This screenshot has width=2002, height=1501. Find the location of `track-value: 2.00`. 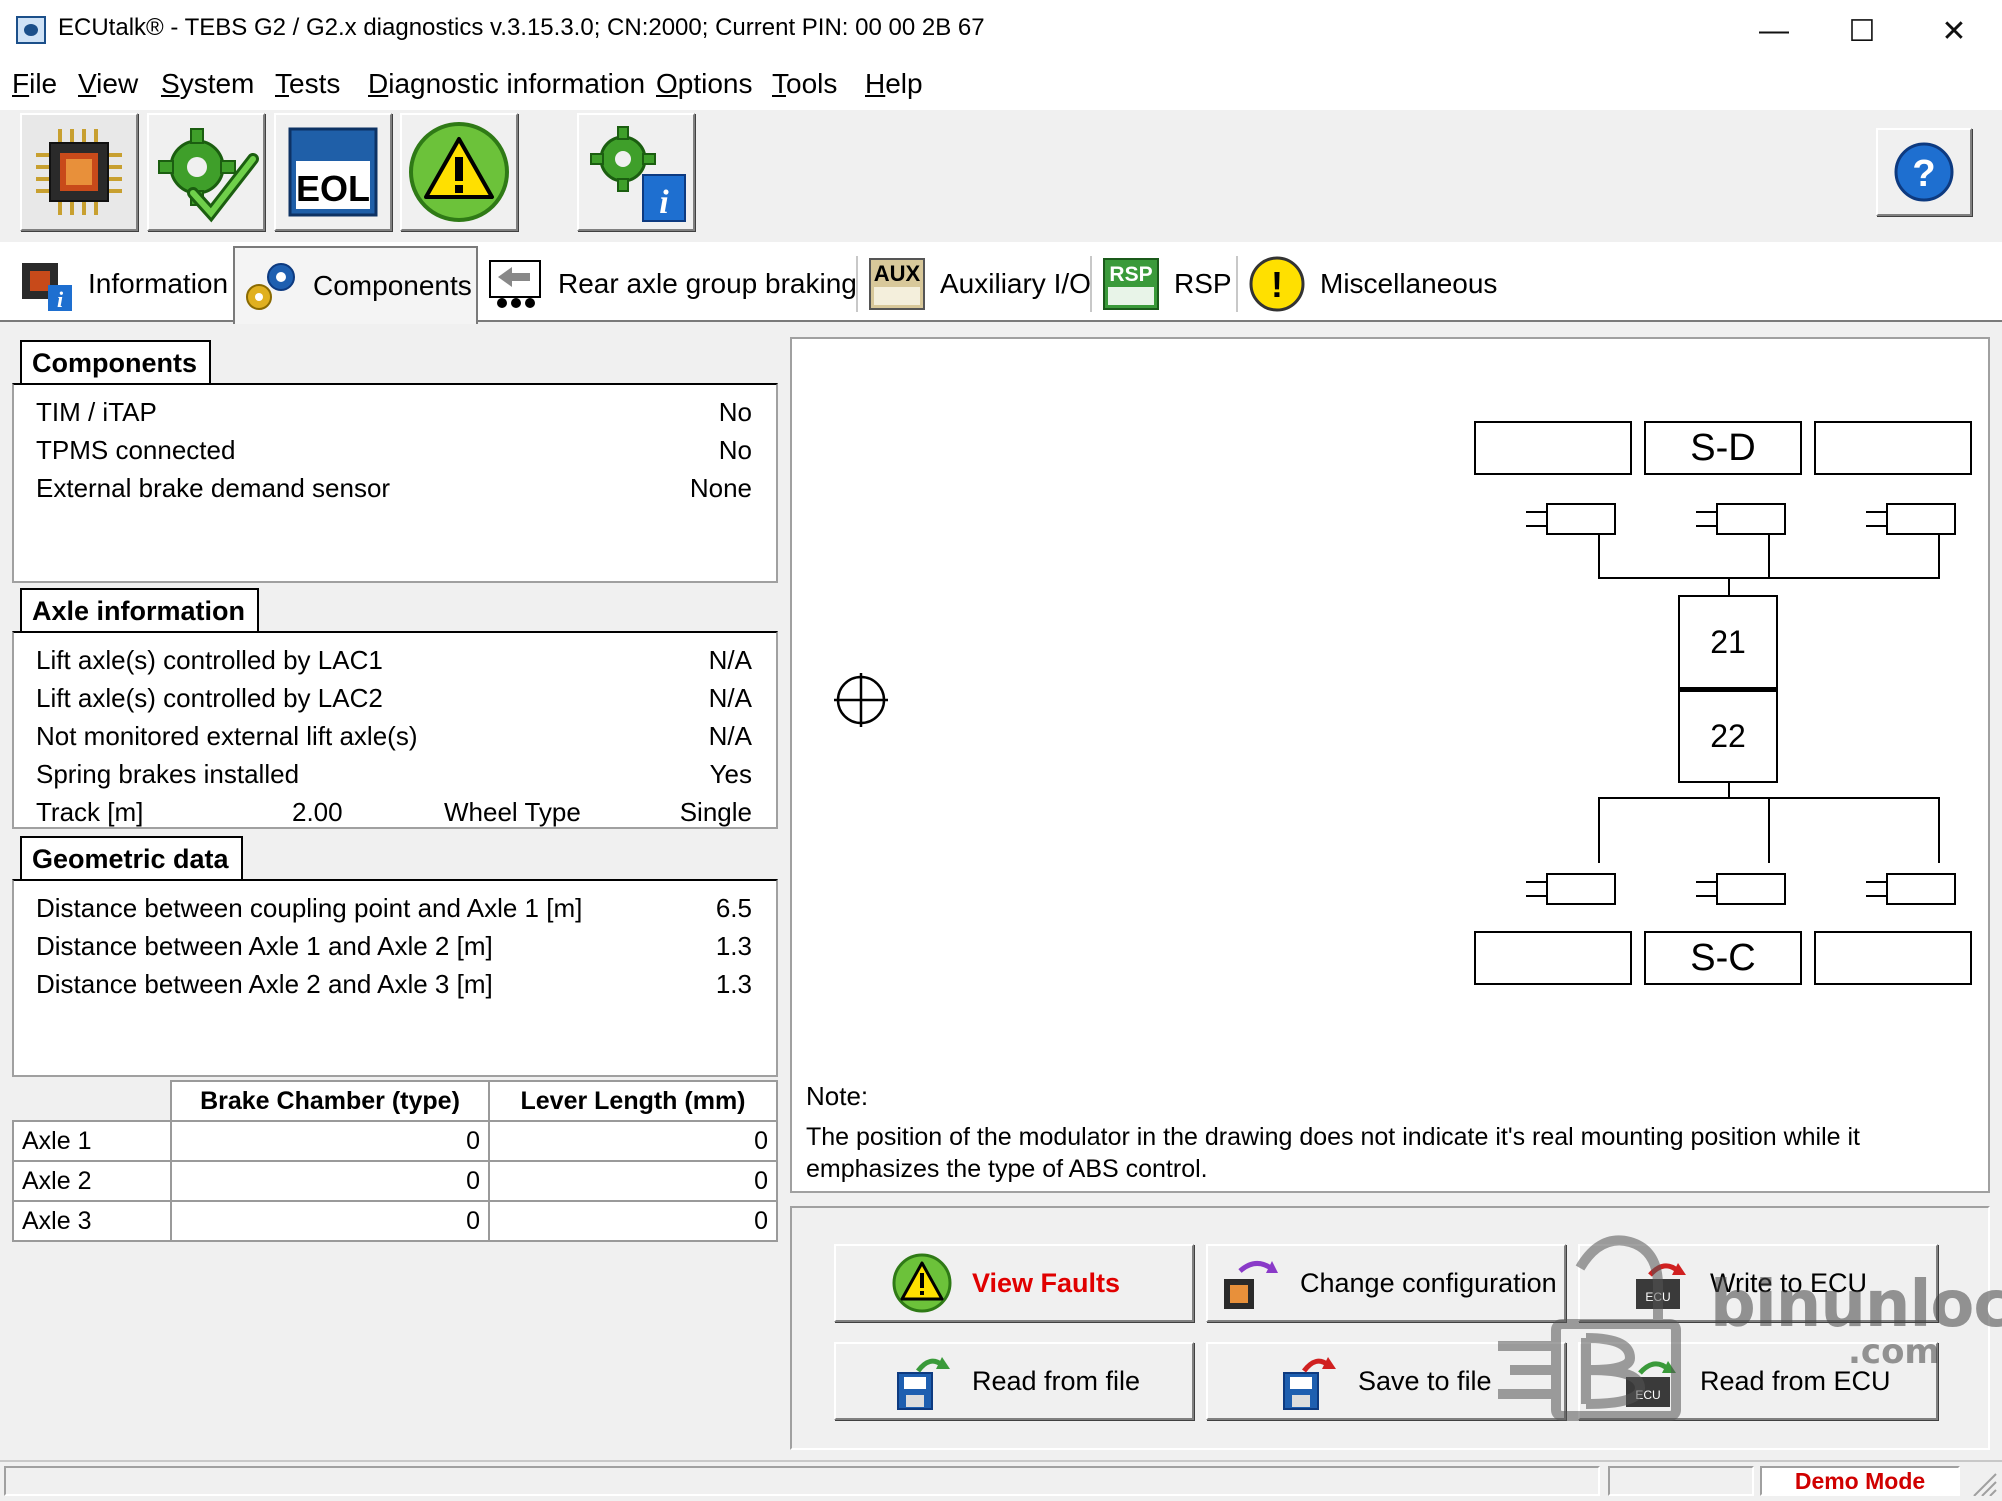

track-value: 2.00 is located at coordinates (317, 812).